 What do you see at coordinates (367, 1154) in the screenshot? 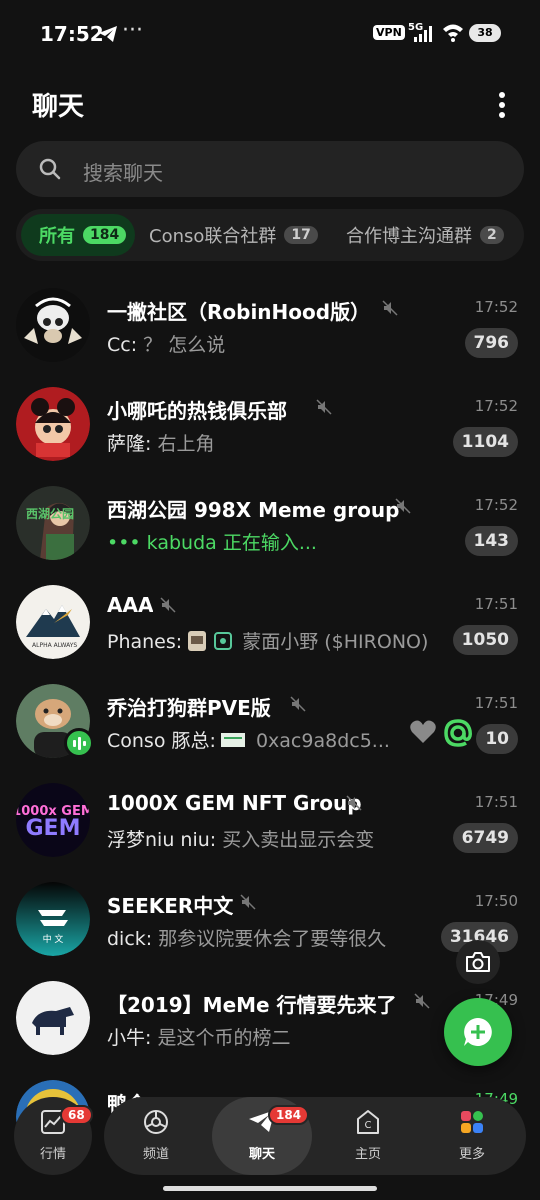
I see `nav-label: 主页` at bounding box center [367, 1154].